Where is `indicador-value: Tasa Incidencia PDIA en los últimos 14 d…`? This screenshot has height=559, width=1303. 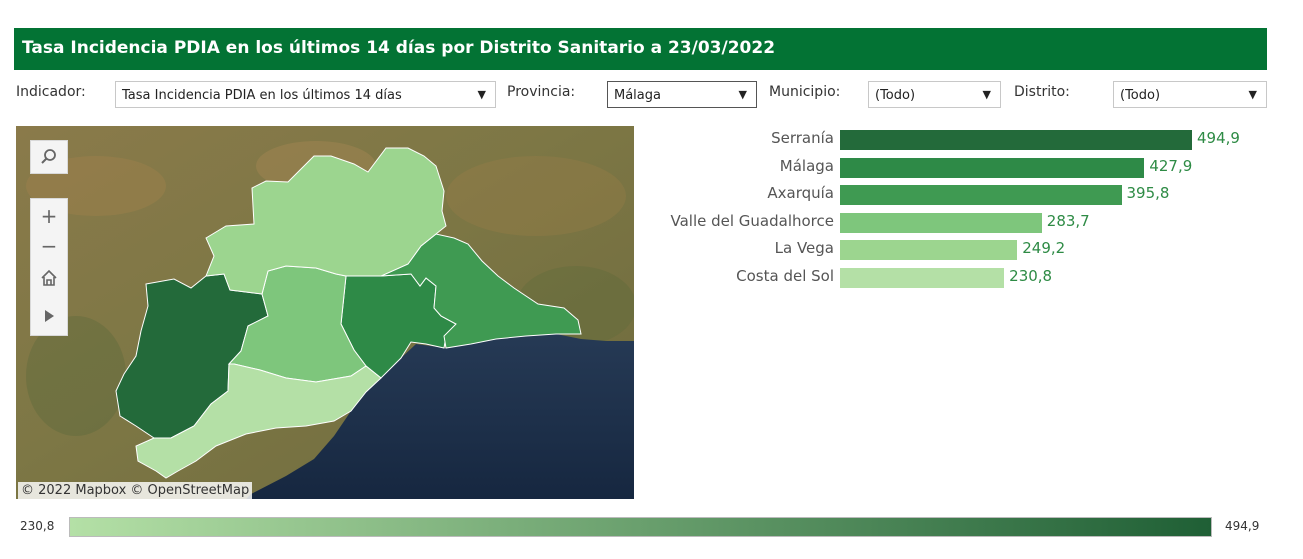 indicador-value: Tasa Incidencia PDIA en los últimos 14 d… is located at coordinates (262, 95).